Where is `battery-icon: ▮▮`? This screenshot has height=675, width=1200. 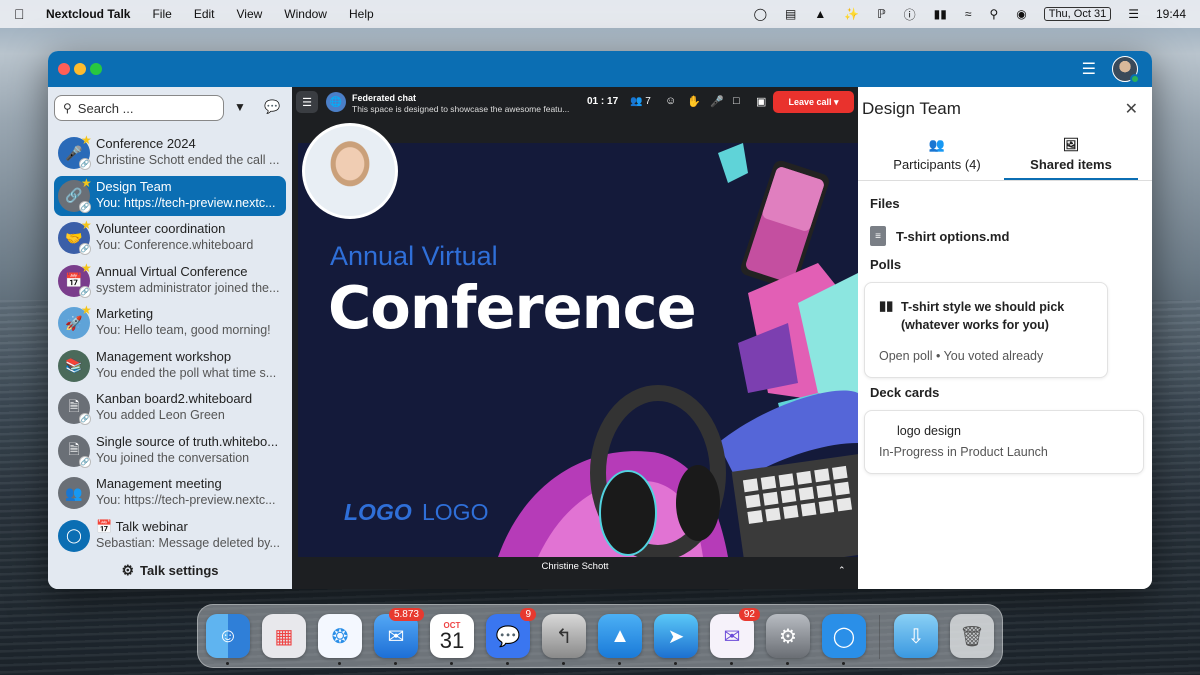
battery-icon: ▮▮ is located at coordinates (940, 14).